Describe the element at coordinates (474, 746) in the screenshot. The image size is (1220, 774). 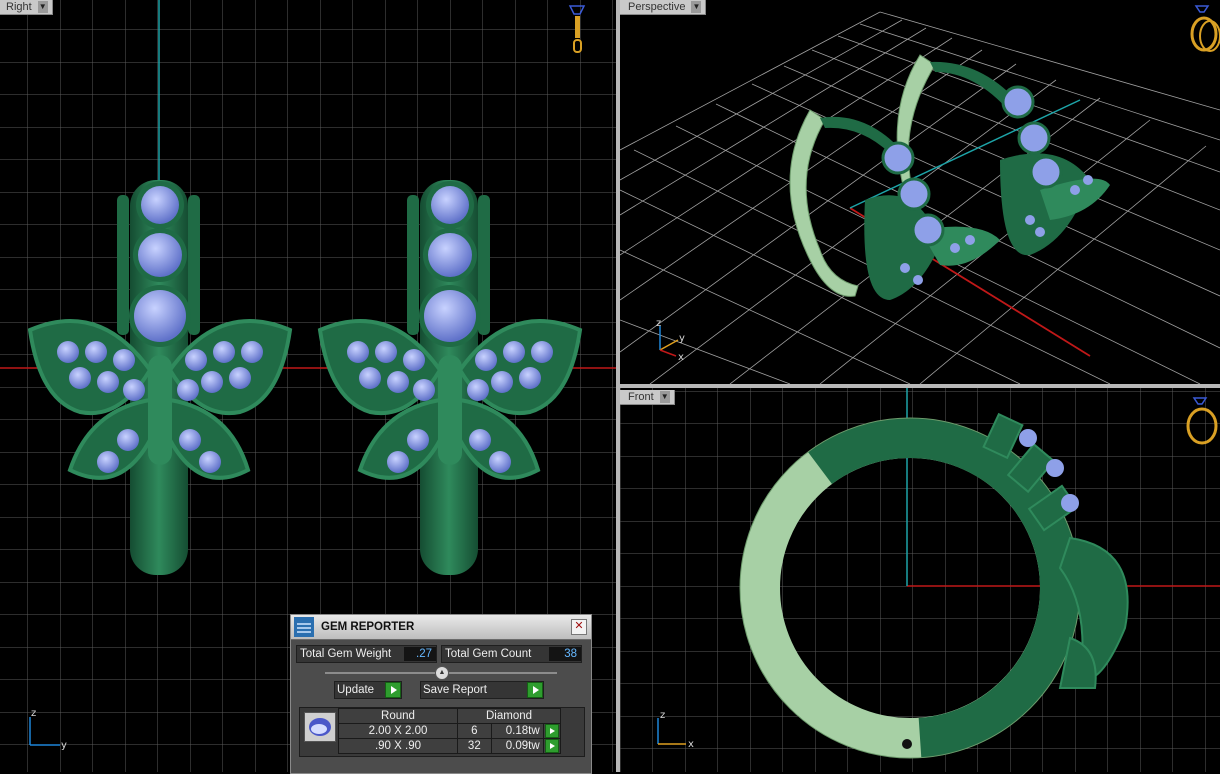
I see `gem-count-cell: 32` at that location.